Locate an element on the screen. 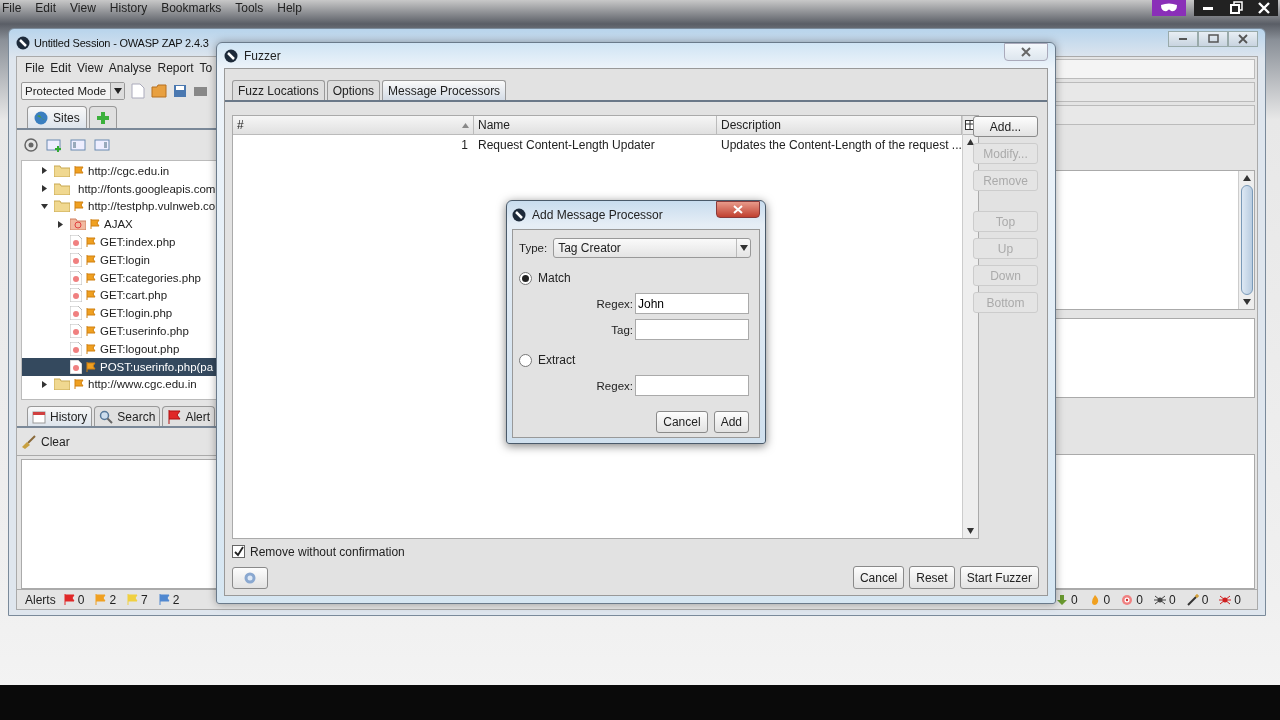 This screenshot has width=1280, height=720. mode-dropdown: Protected Mode is located at coordinates (73, 91).